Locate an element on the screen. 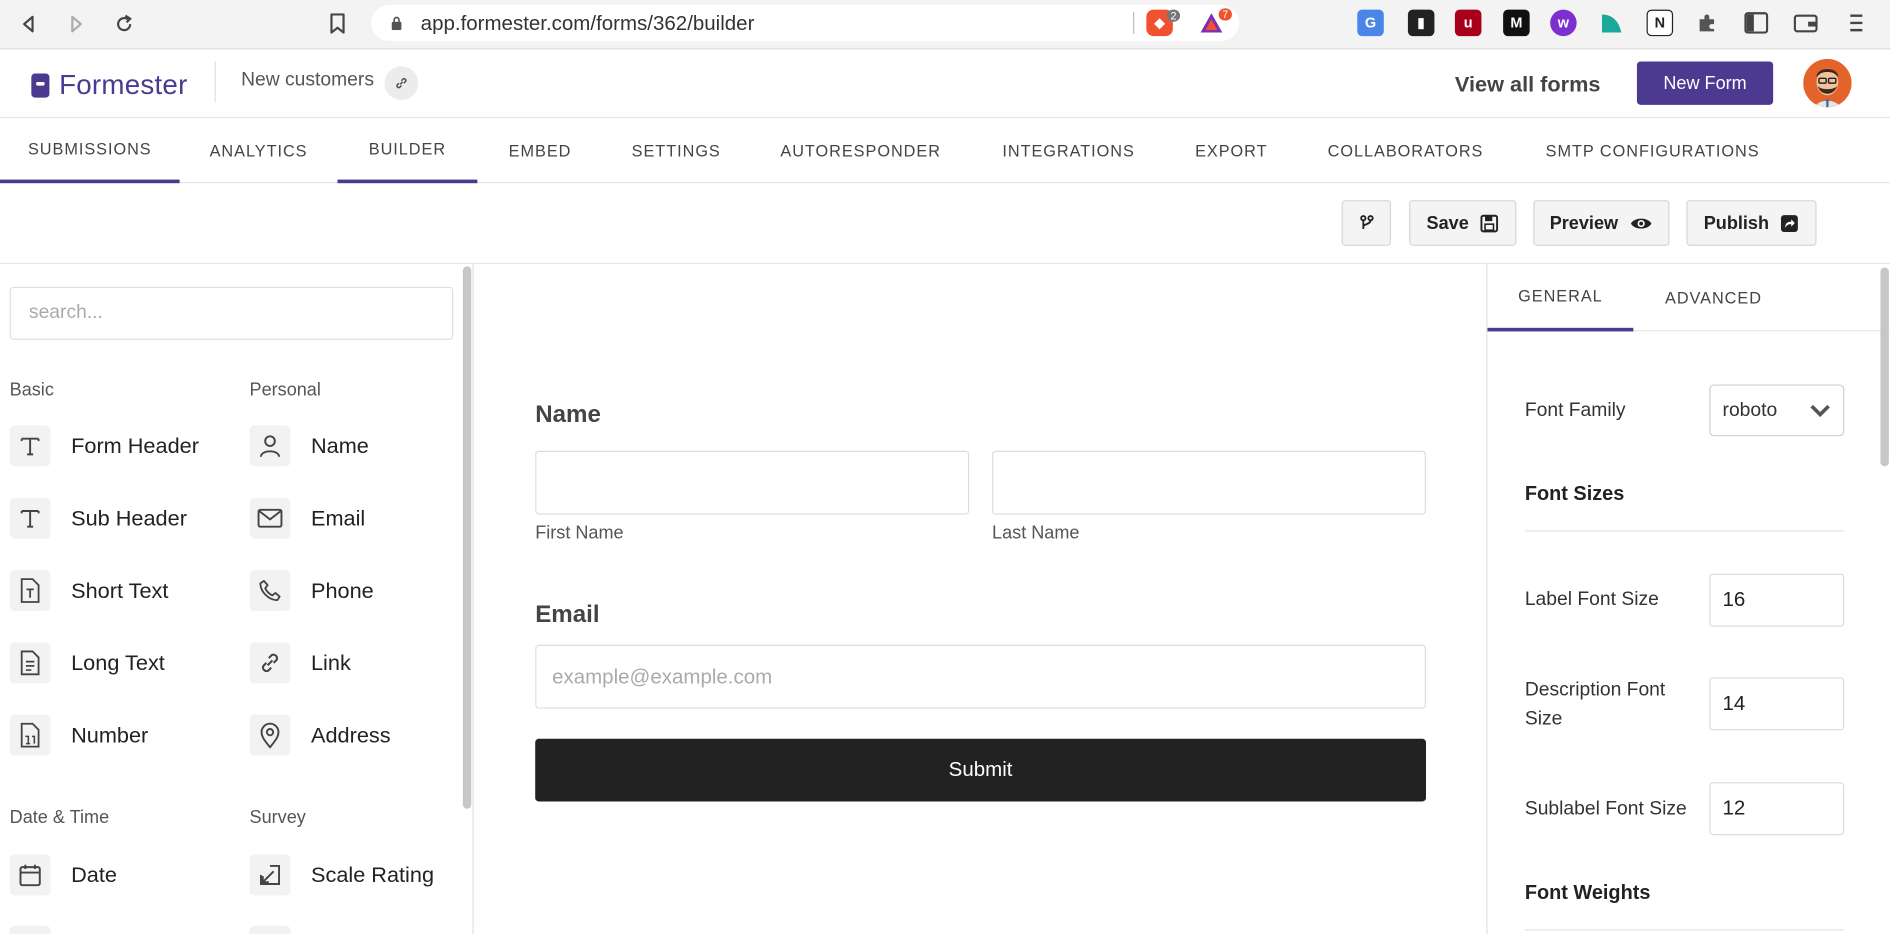  preview-button: Preview is located at coordinates (1601, 223).